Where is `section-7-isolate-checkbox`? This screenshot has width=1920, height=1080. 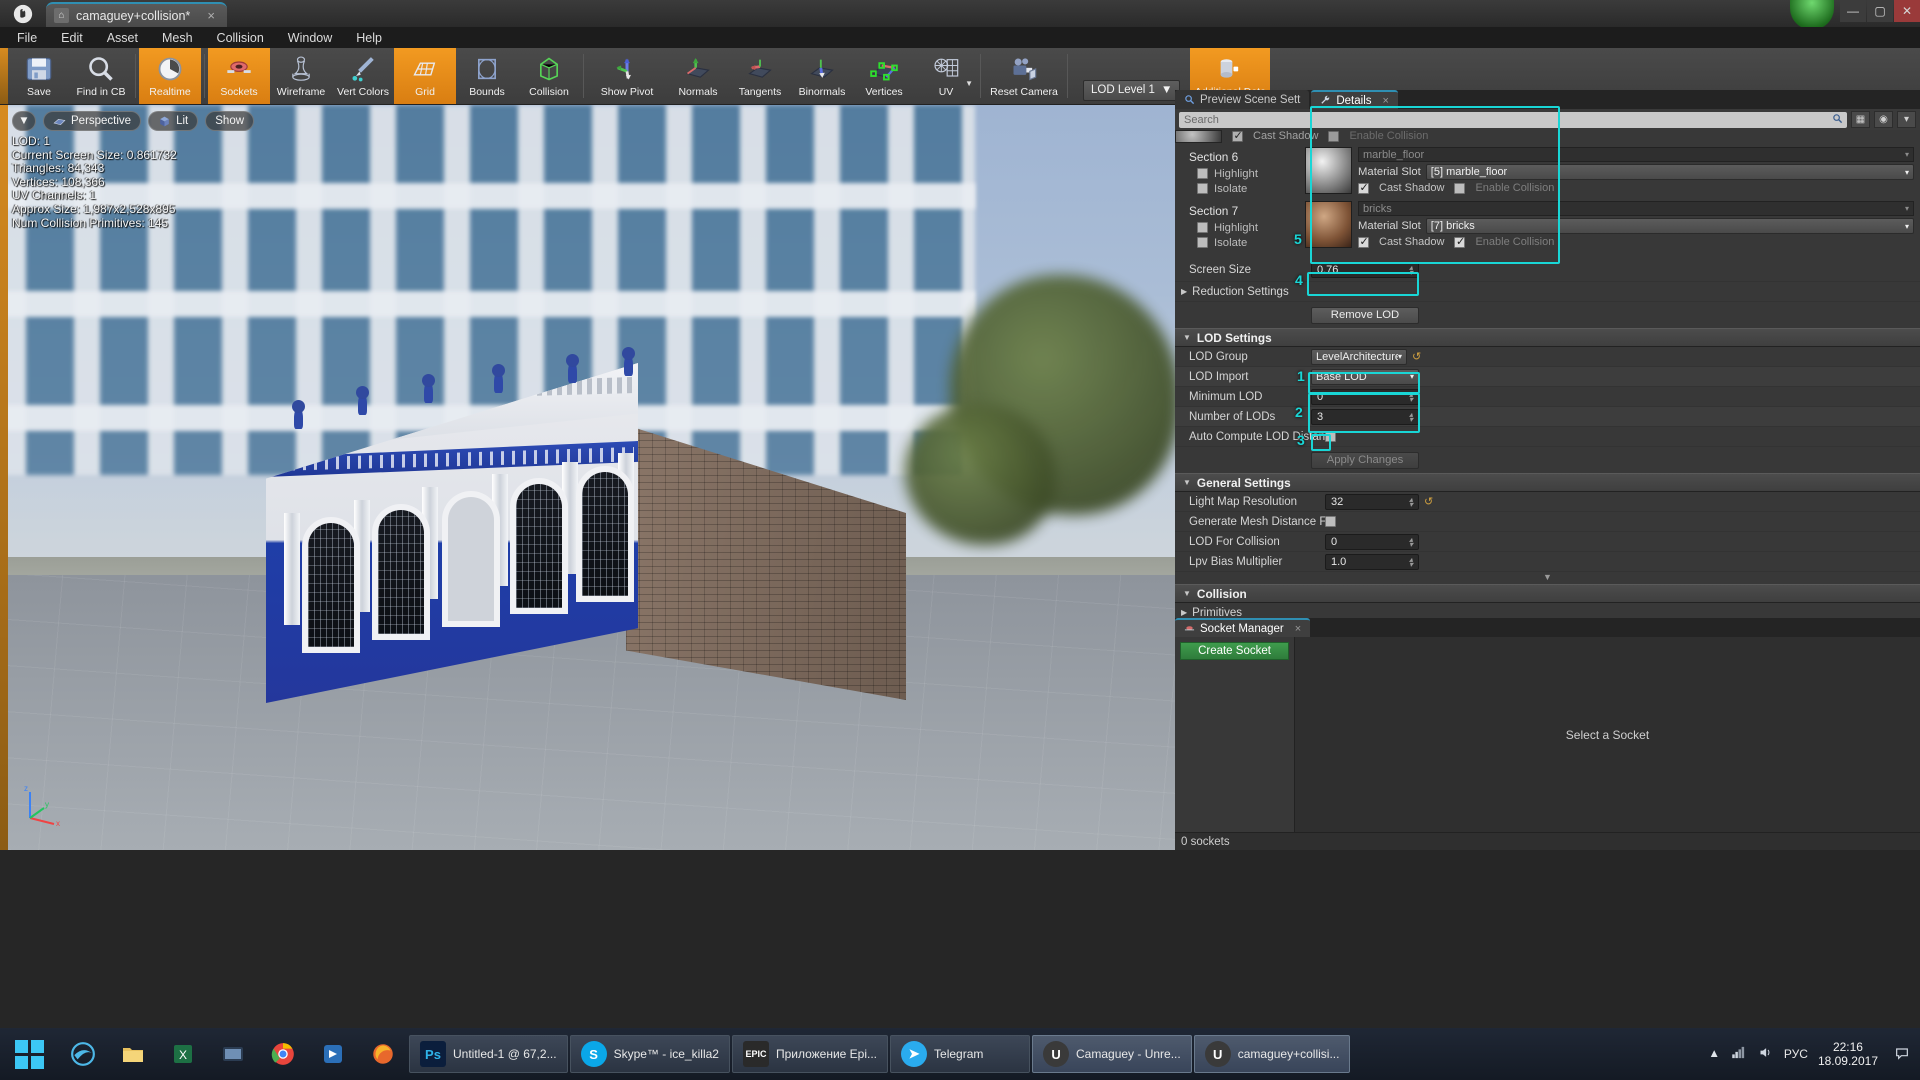 section-7-isolate-checkbox is located at coordinates (1202, 242).